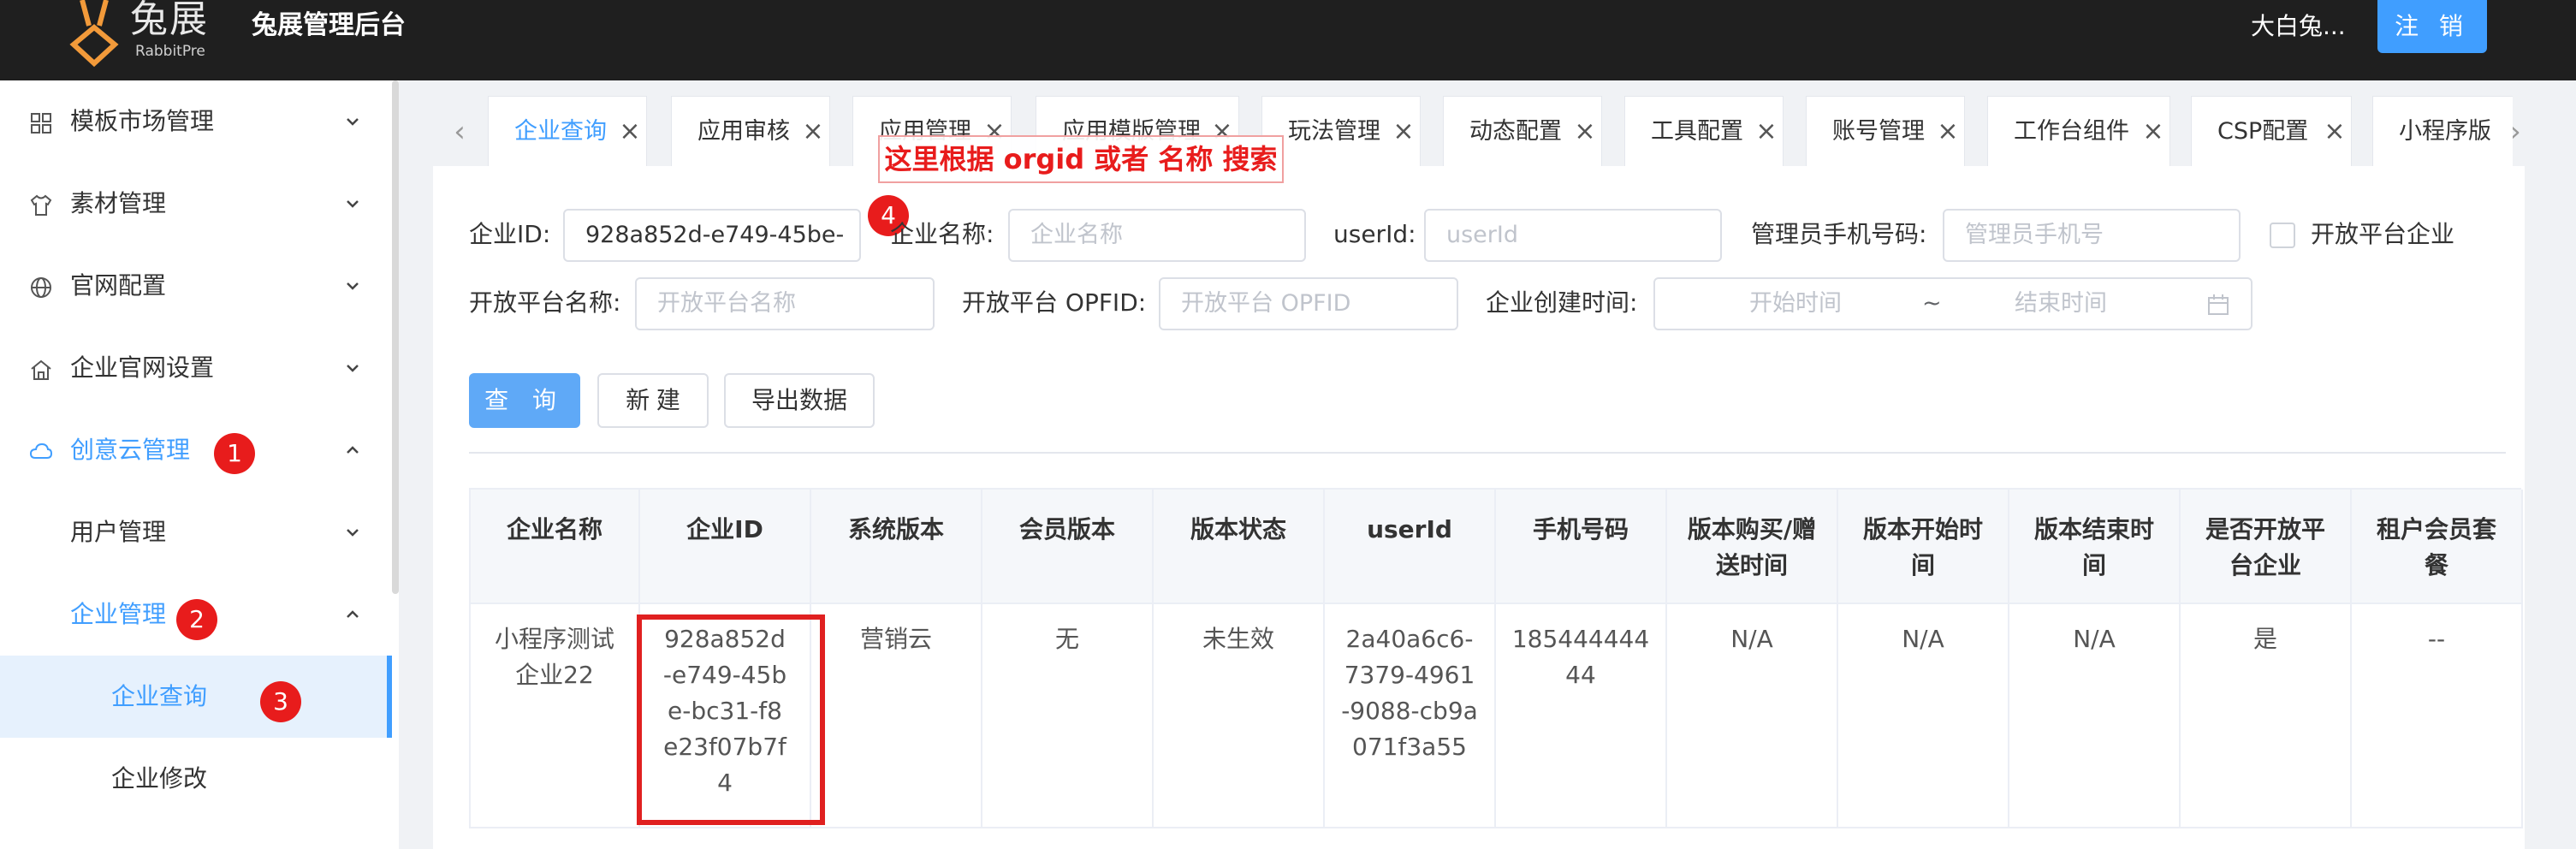 This screenshot has width=2576, height=849. I want to click on step-badge-3: 3, so click(280, 701).